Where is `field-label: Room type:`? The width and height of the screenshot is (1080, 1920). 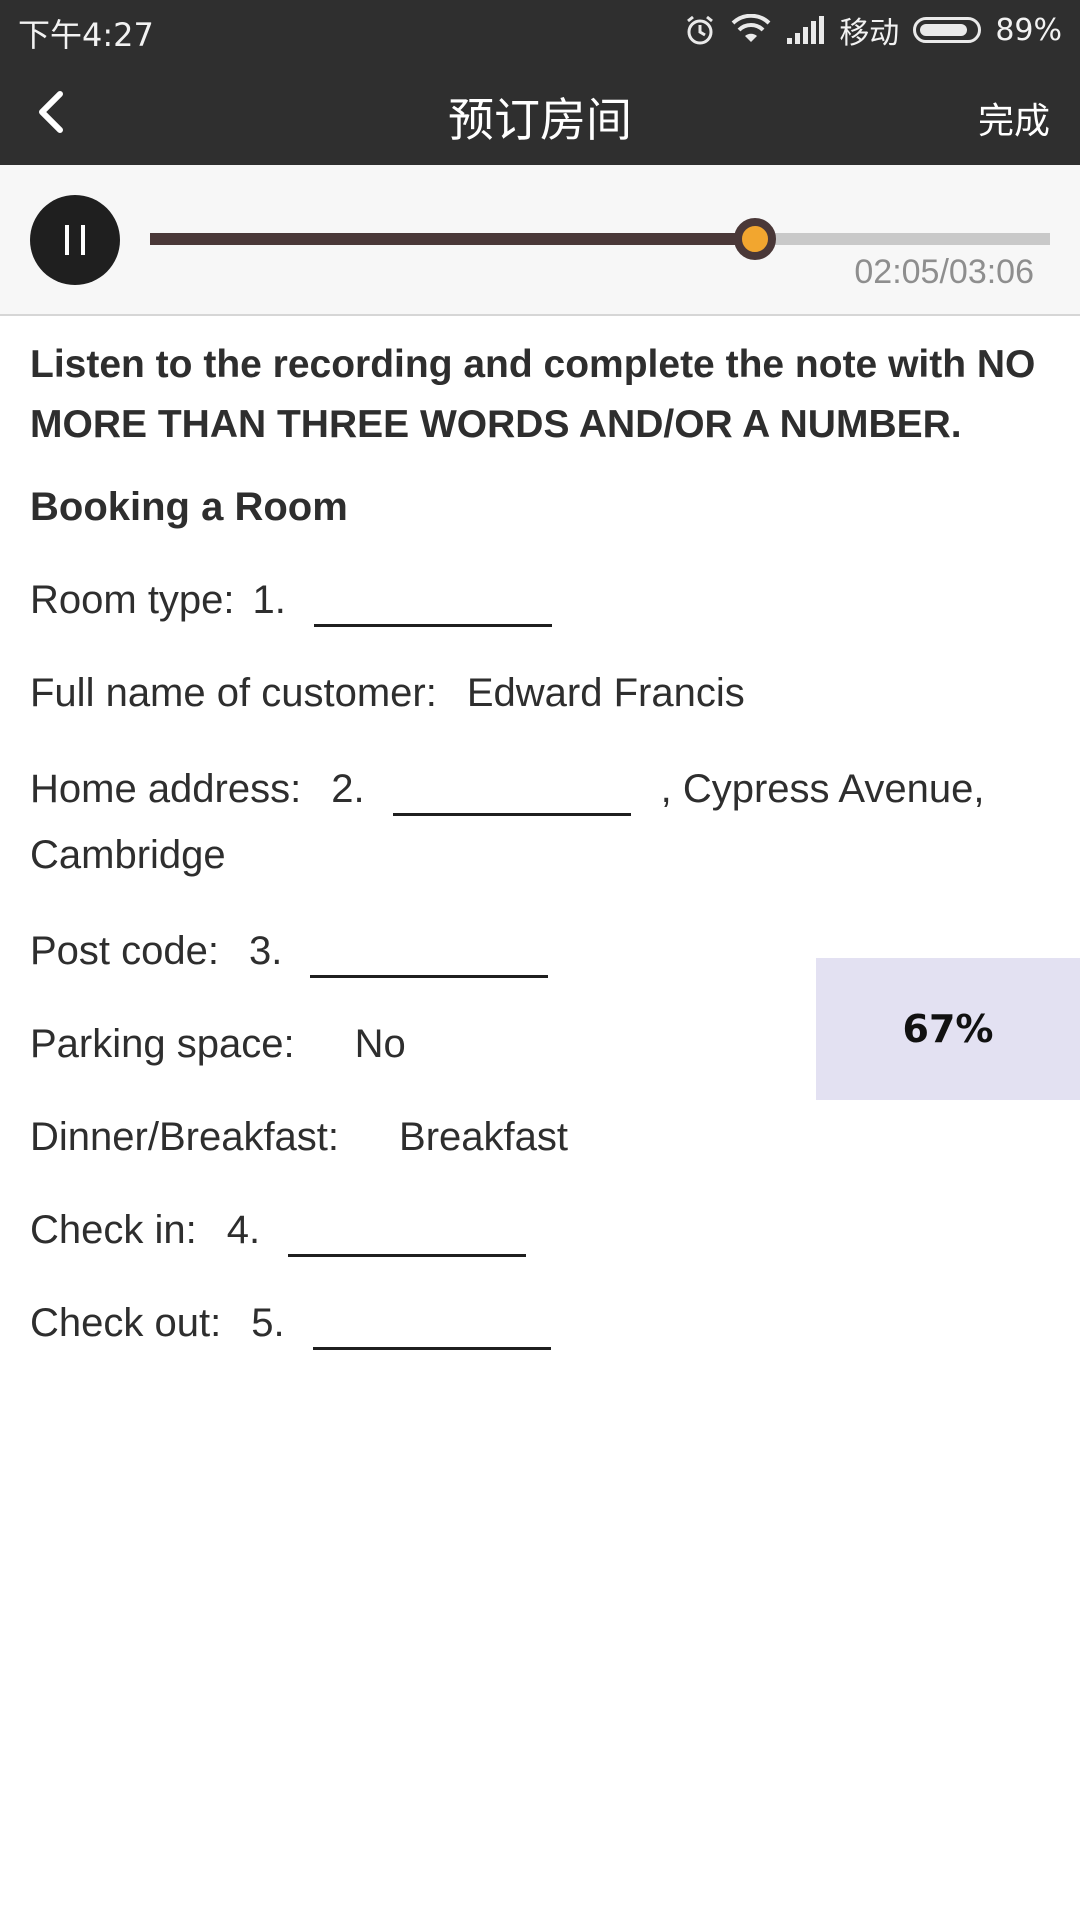 field-label: Room type: is located at coordinates (132, 600).